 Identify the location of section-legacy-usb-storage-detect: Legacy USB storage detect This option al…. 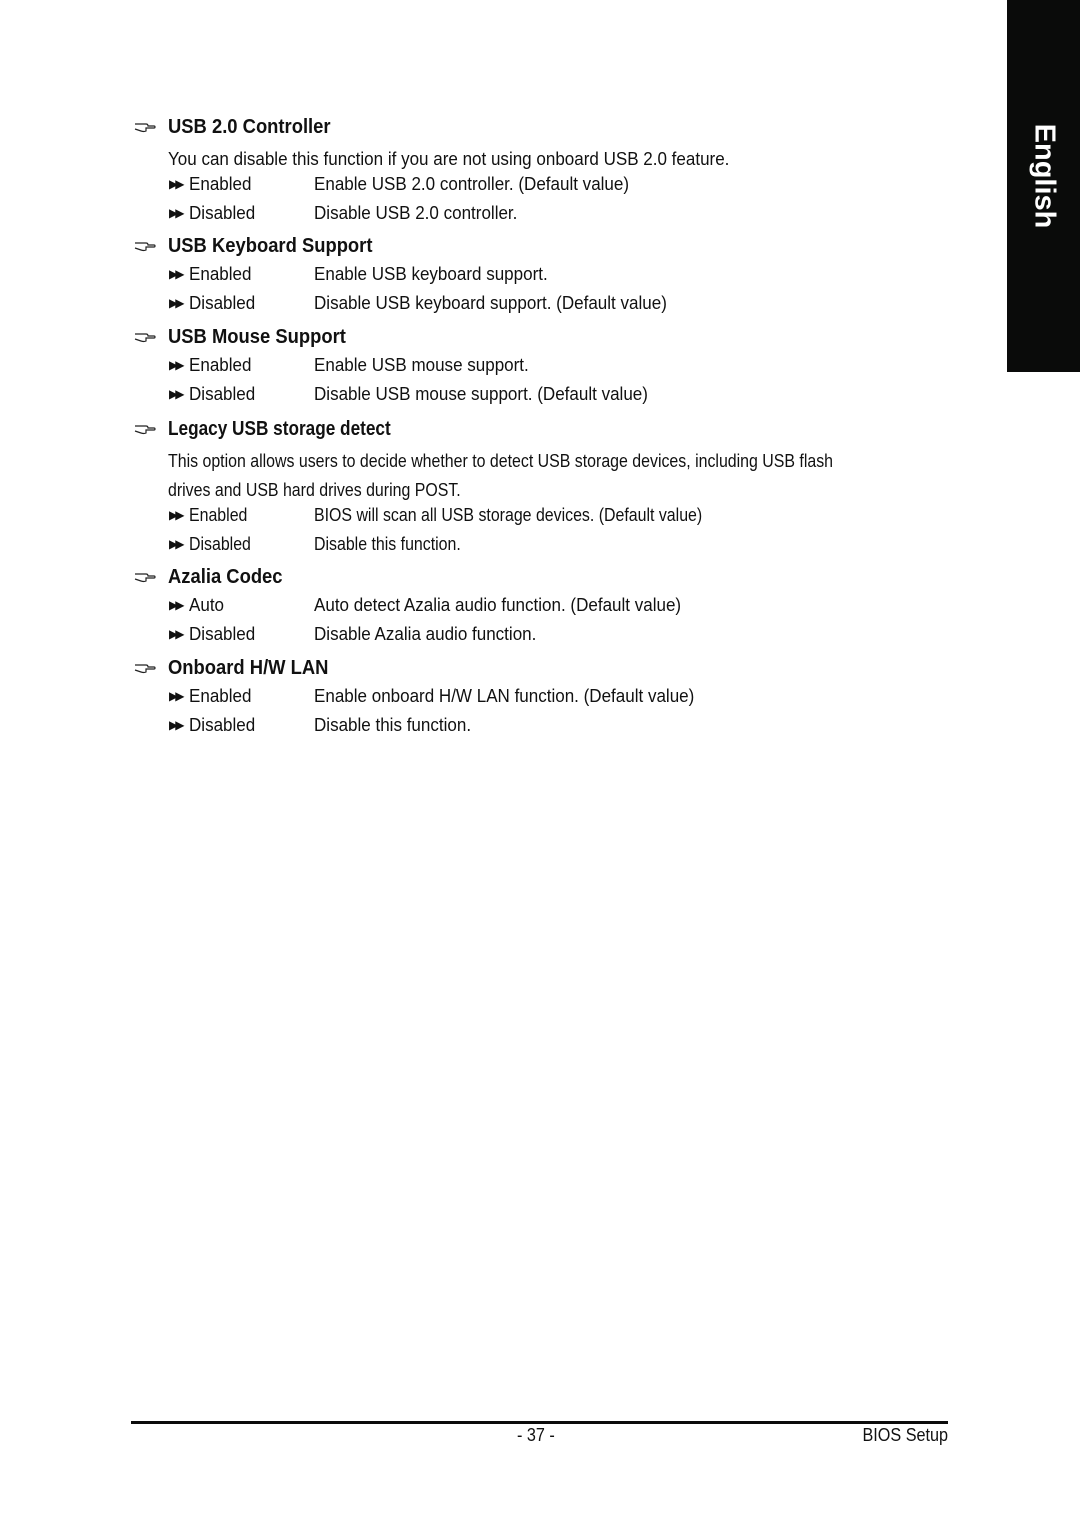
(581, 489).